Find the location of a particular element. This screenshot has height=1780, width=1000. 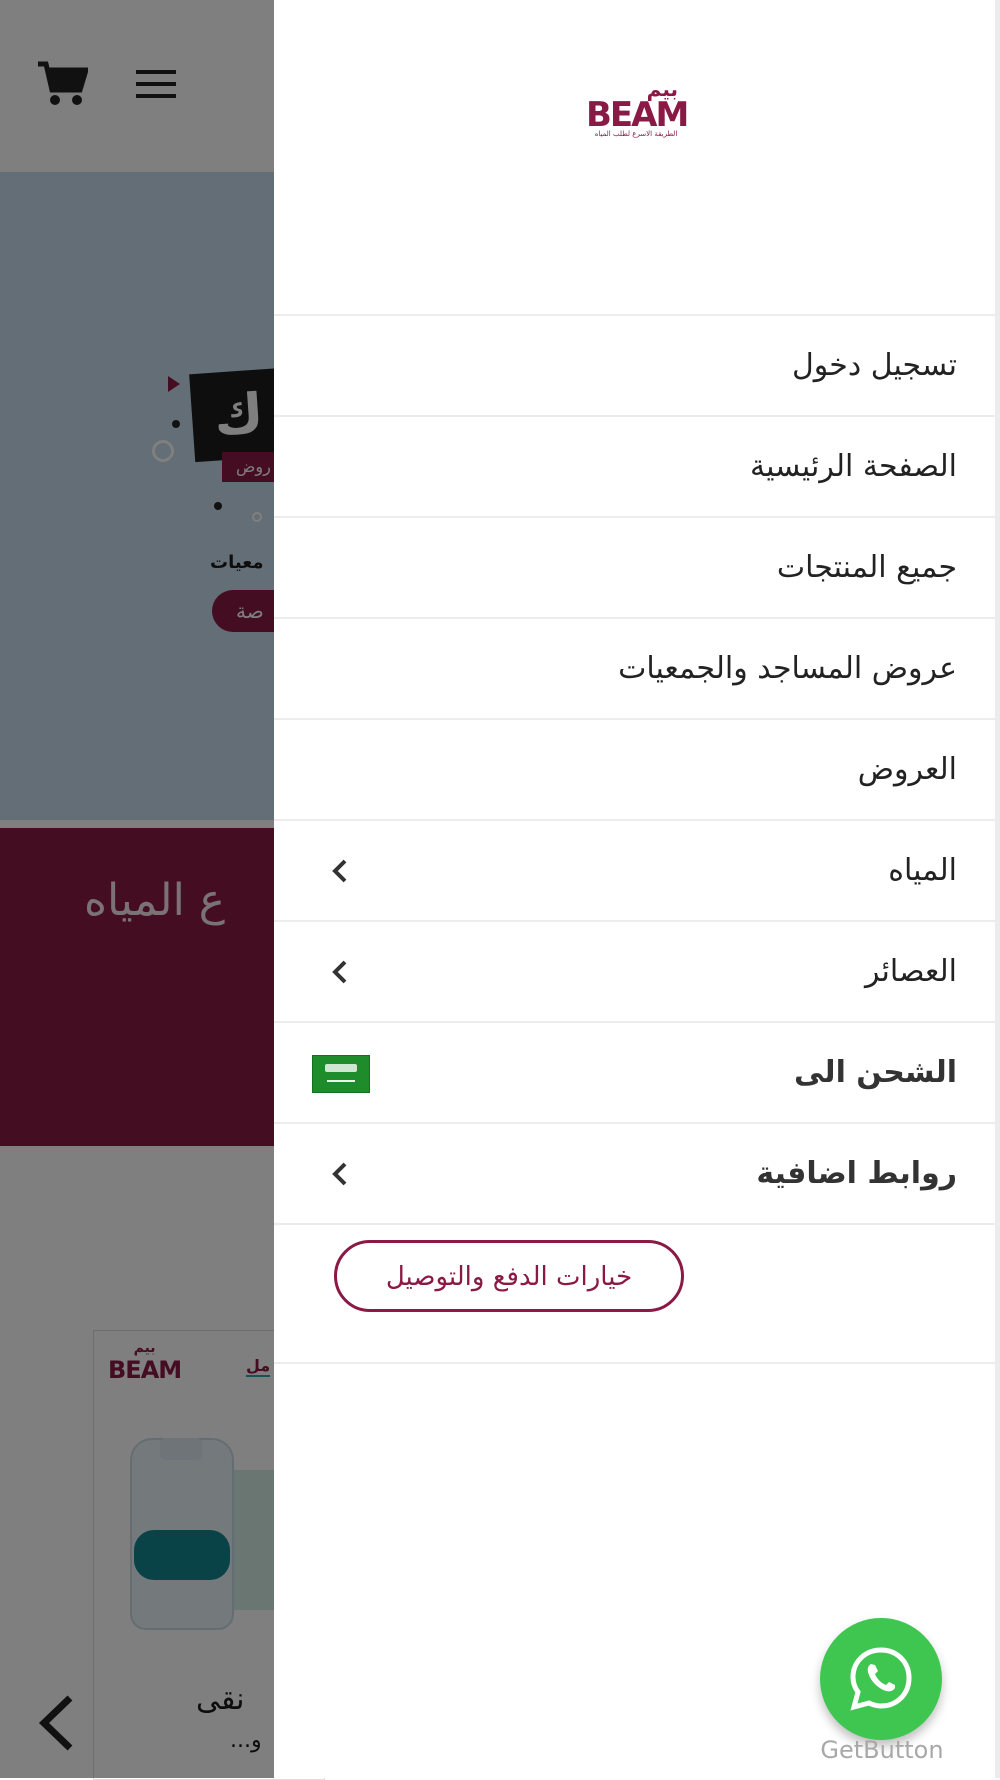

drawer-edge is located at coordinates (997, 889).